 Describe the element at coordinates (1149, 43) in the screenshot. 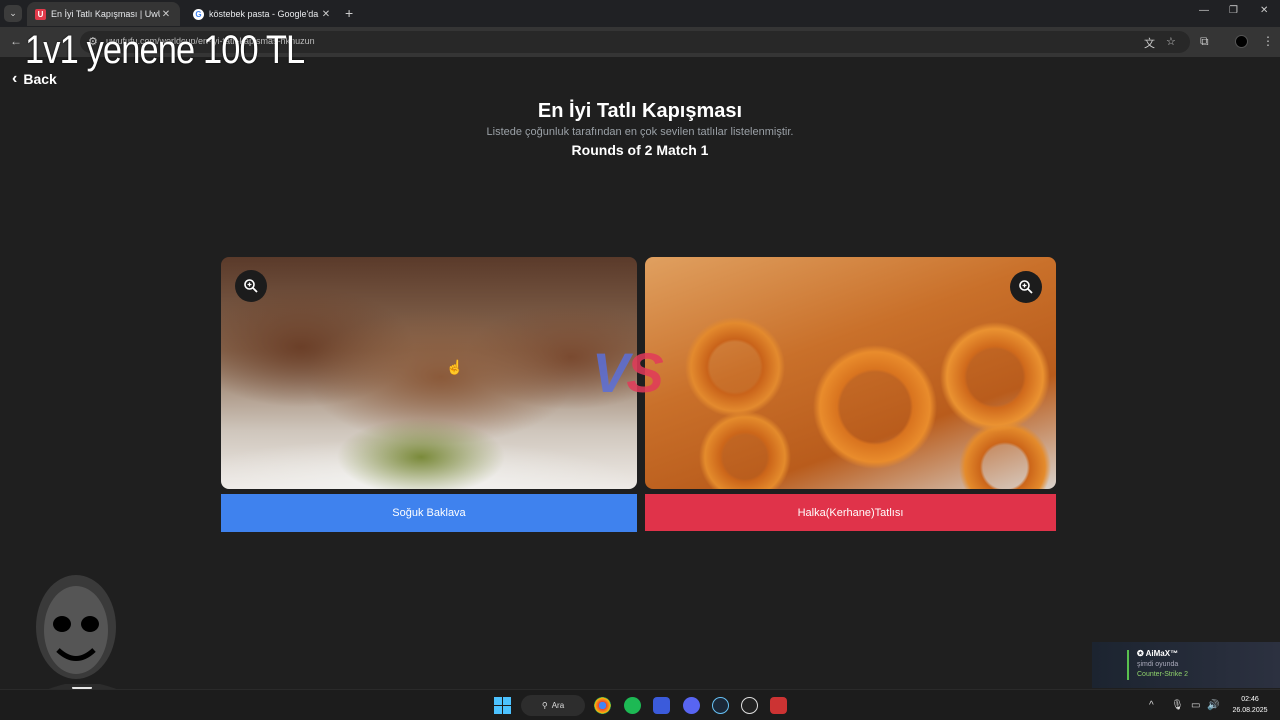

I see `translate-icon: 文` at that location.